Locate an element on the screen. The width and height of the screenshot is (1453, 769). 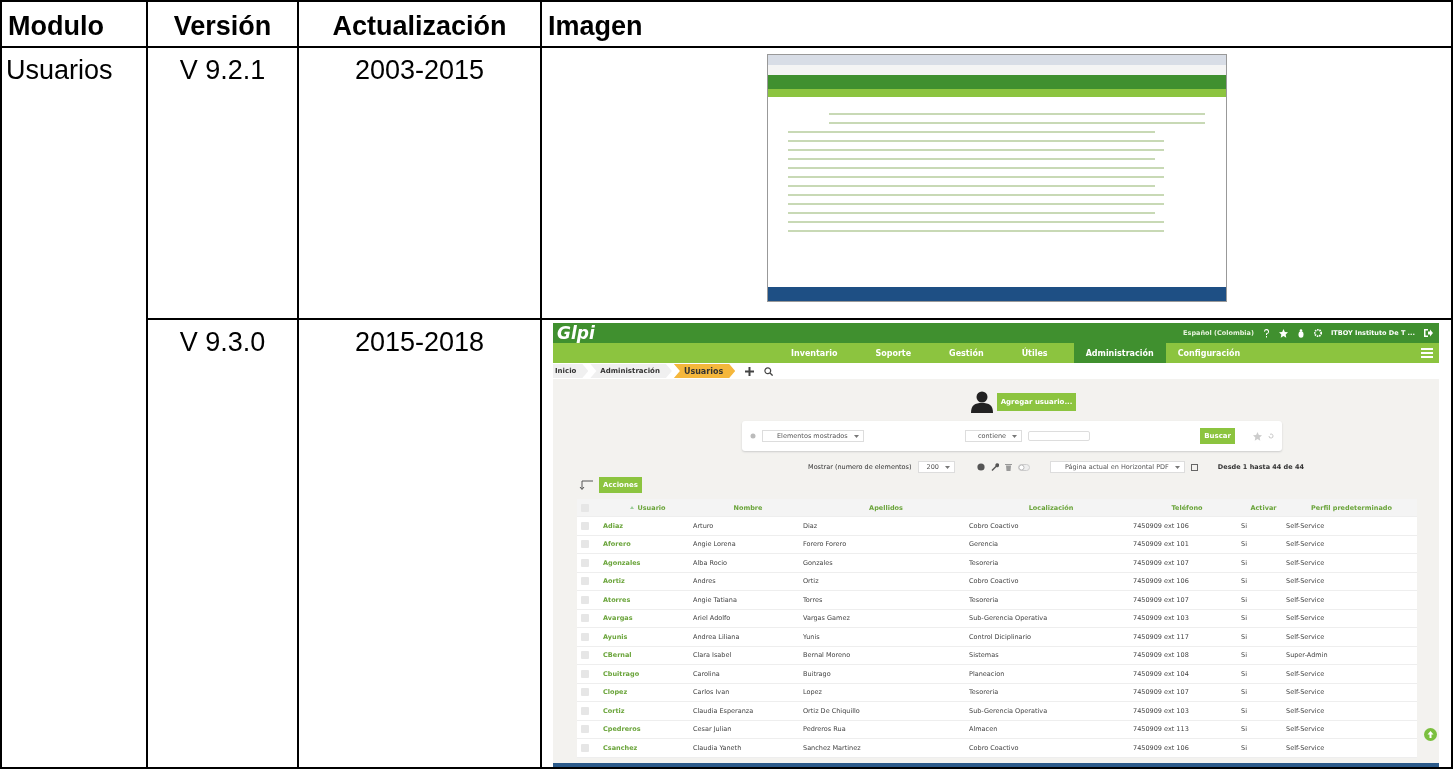
nav-tab: Inventario is located at coordinates (814, 353).